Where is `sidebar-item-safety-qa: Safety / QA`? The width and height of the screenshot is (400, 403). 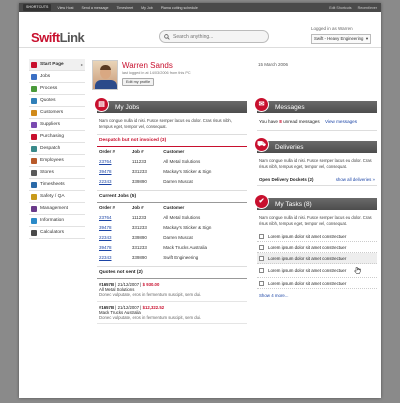 sidebar-item-safety-qa: Safety / QA is located at coordinates (57, 197).